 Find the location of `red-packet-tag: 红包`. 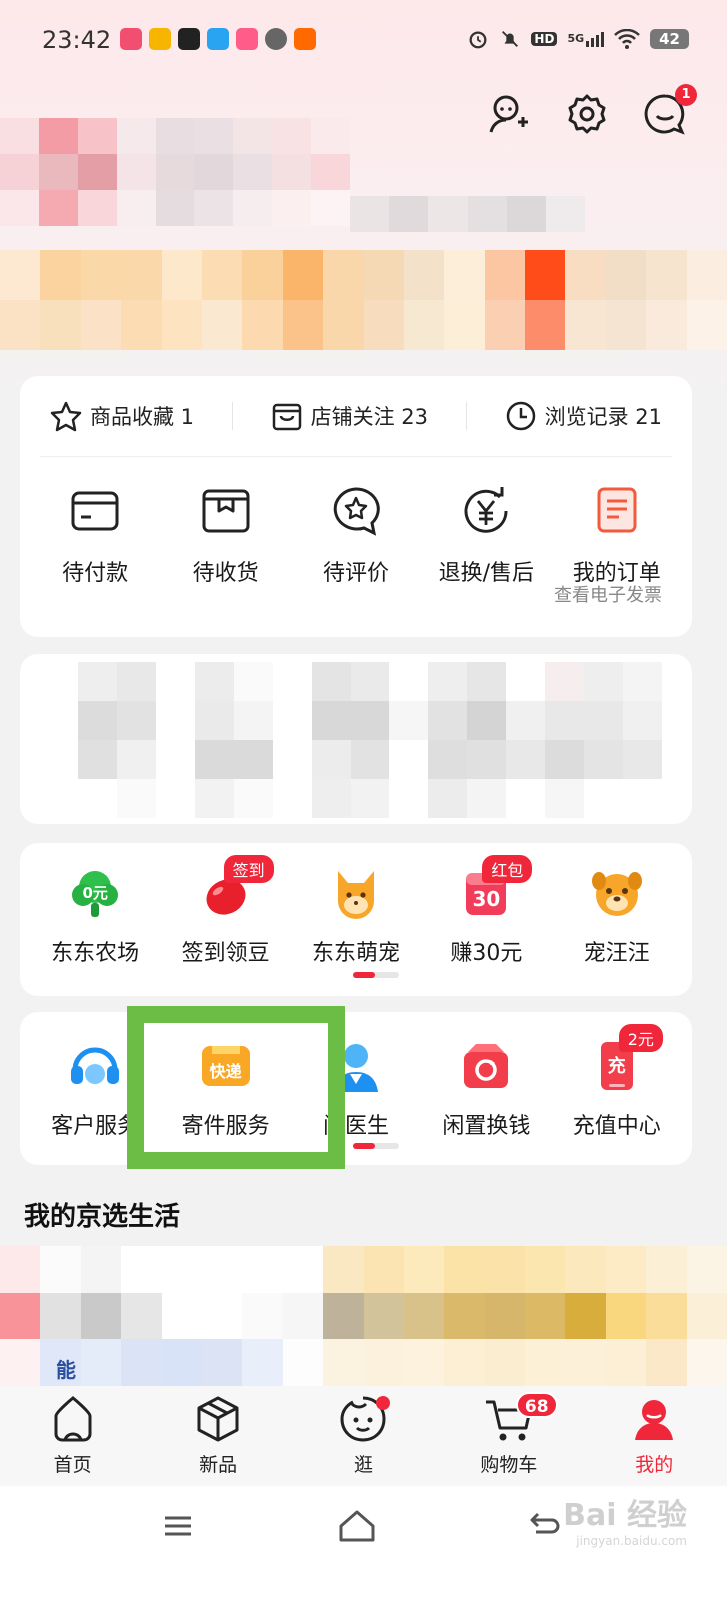

red-packet-tag: 红包 is located at coordinates (507, 869).